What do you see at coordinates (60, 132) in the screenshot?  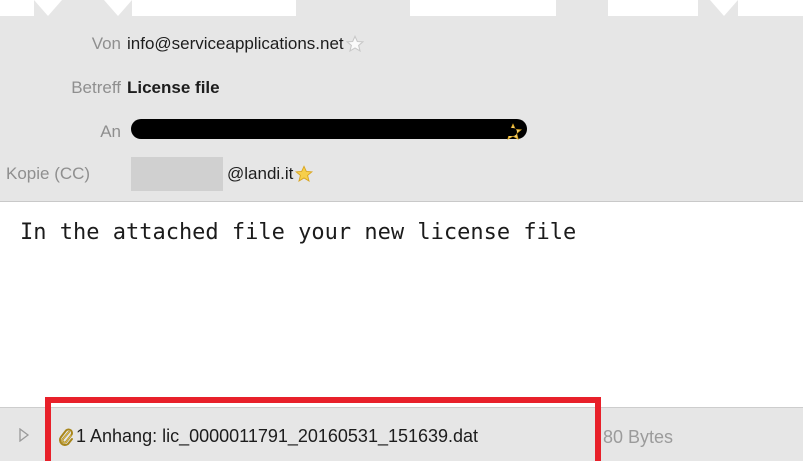 I see `to-row: An` at bounding box center [60, 132].